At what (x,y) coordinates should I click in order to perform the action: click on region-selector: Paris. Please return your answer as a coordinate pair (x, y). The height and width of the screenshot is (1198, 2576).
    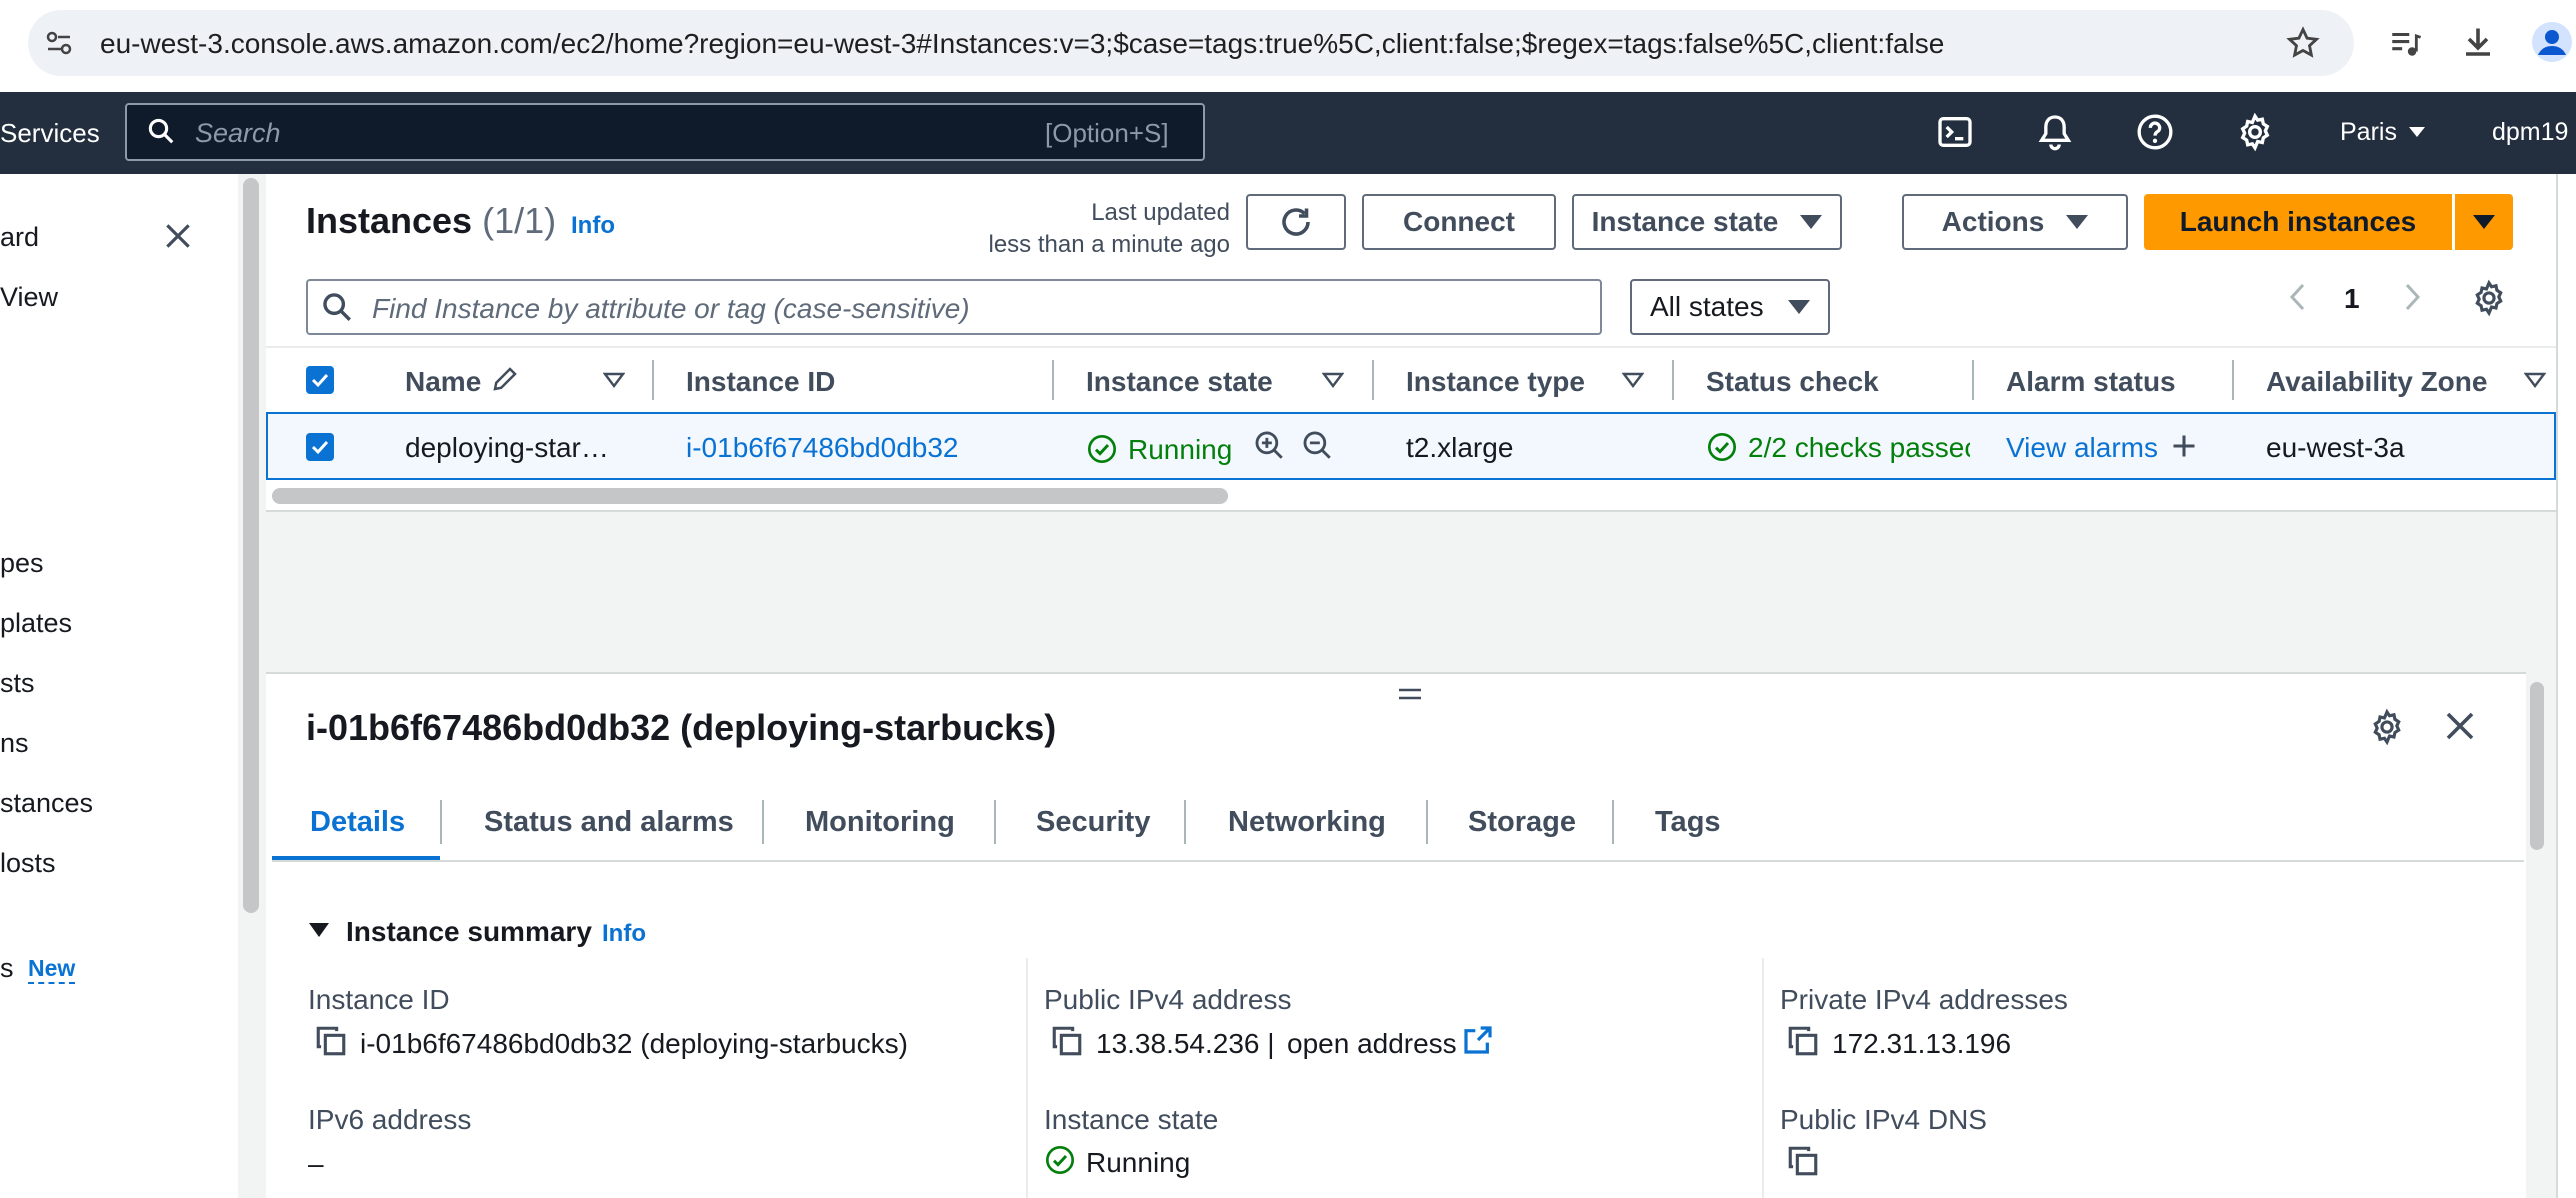
    Looking at the image, I should click on (2368, 132).